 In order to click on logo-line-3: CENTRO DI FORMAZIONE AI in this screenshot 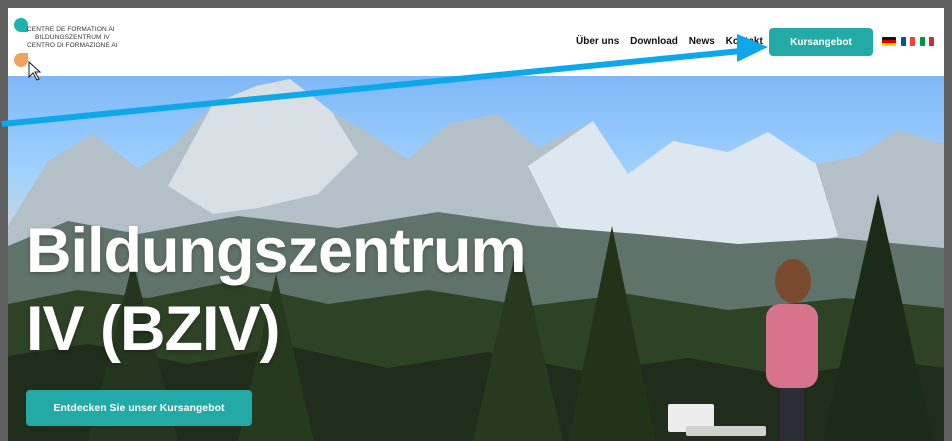, I will do `click(72, 45)`.